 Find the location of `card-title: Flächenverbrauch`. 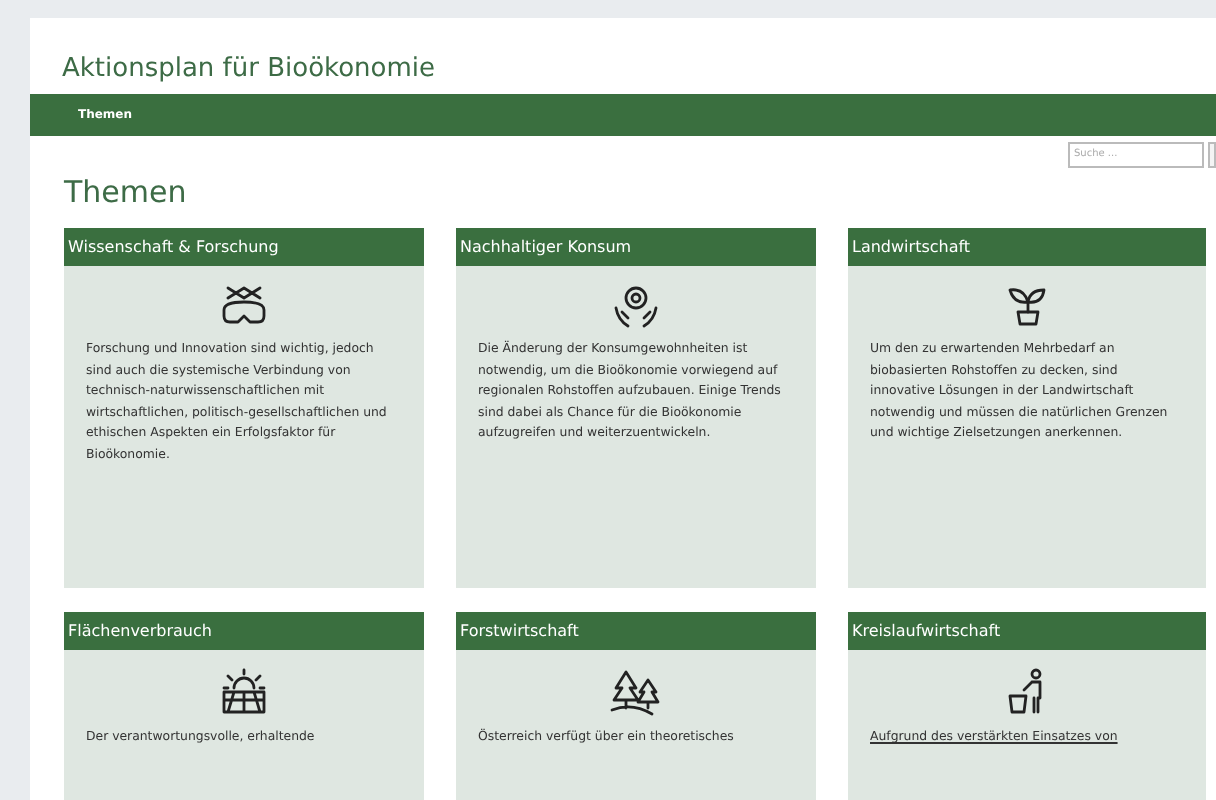

card-title: Flächenverbrauch is located at coordinates (244, 631).